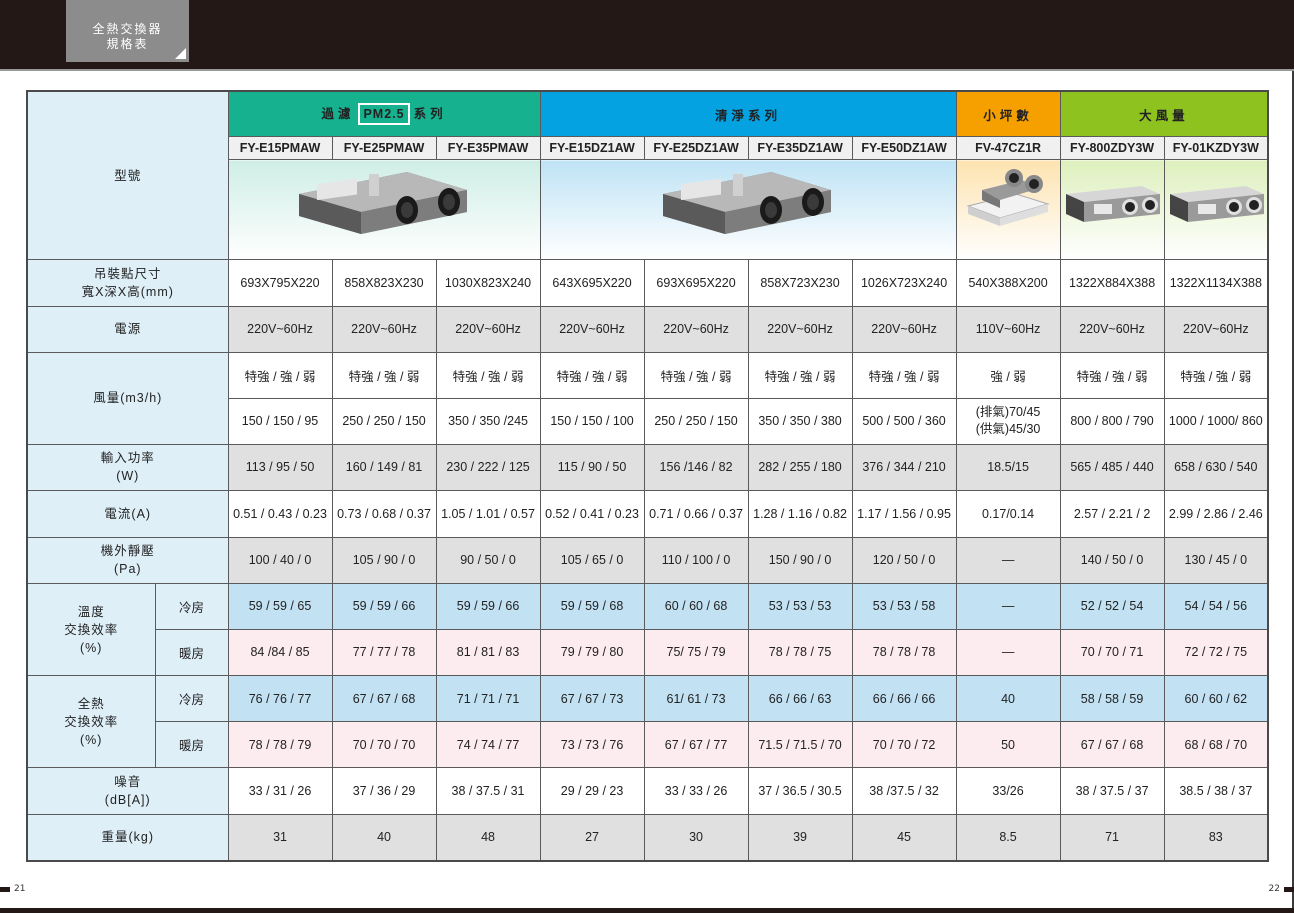 The height and width of the screenshot is (913, 1294). What do you see at coordinates (800, 467) in the screenshot?
I see `cell-input-power: 282 / 255 / 180` at bounding box center [800, 467].